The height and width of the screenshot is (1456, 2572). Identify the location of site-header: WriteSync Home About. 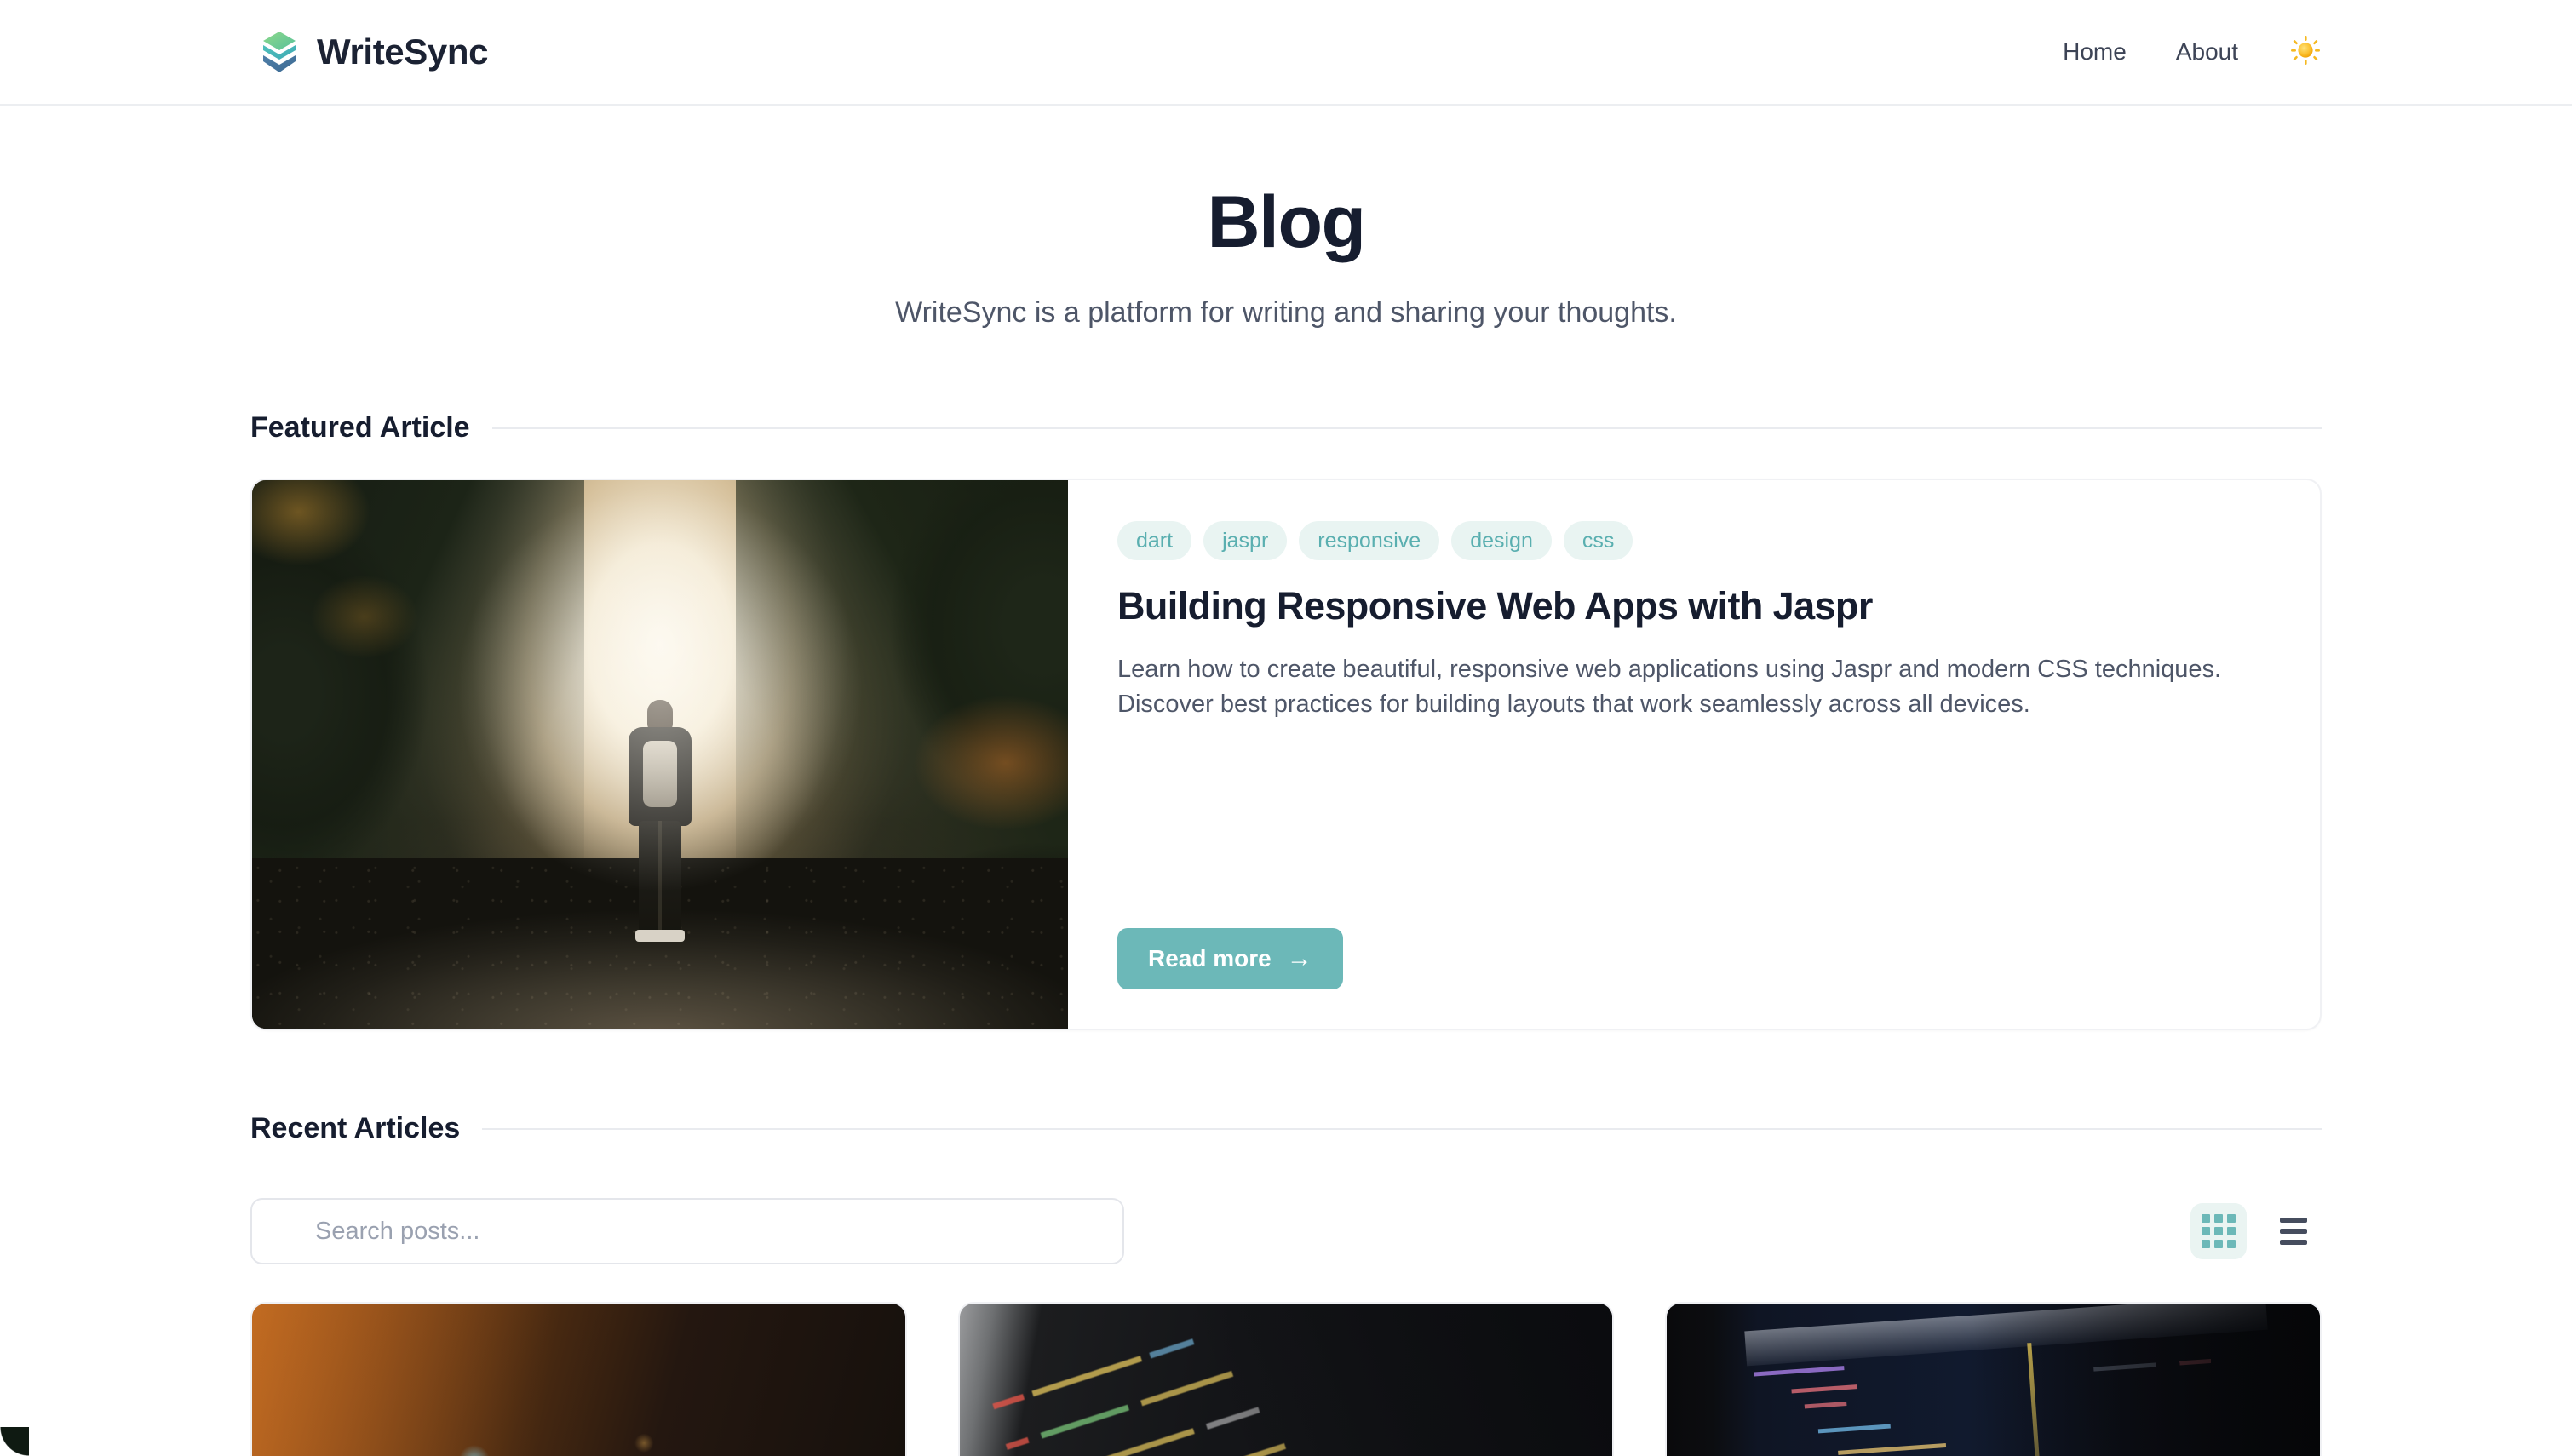
(1286, 53).